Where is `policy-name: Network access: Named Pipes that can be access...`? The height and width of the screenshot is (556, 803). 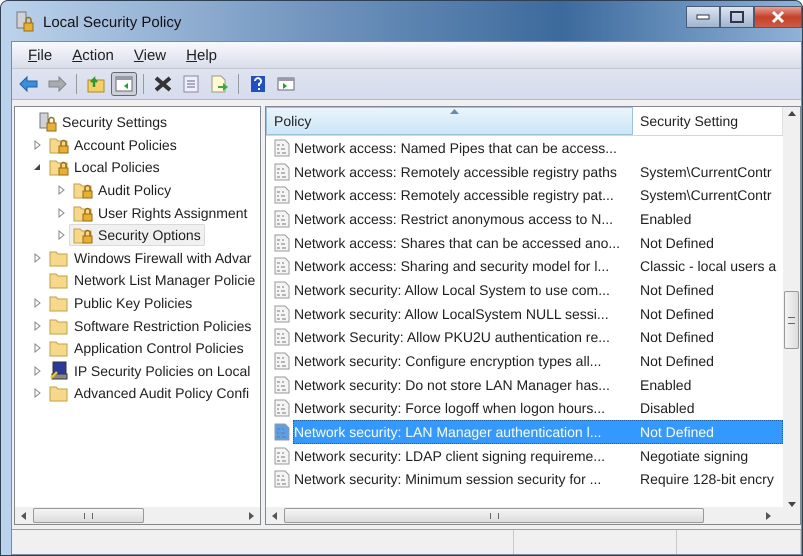 policy-name: Network access: Named Pipes that can be access... is located at coordinates (456, 148).